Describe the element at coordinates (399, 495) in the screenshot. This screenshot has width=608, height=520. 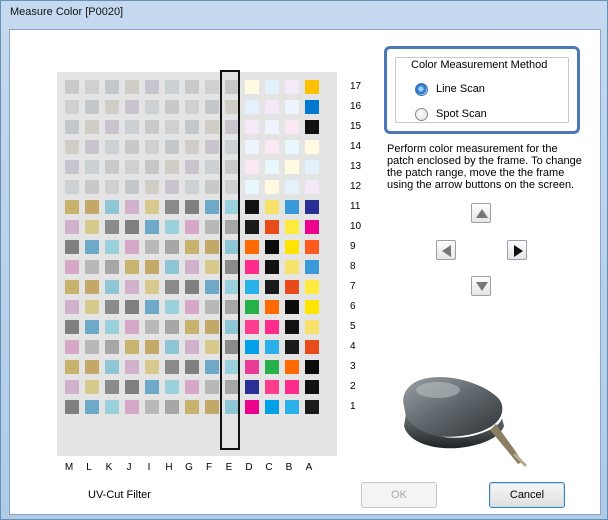
I see `ok-button: OK` at that location.